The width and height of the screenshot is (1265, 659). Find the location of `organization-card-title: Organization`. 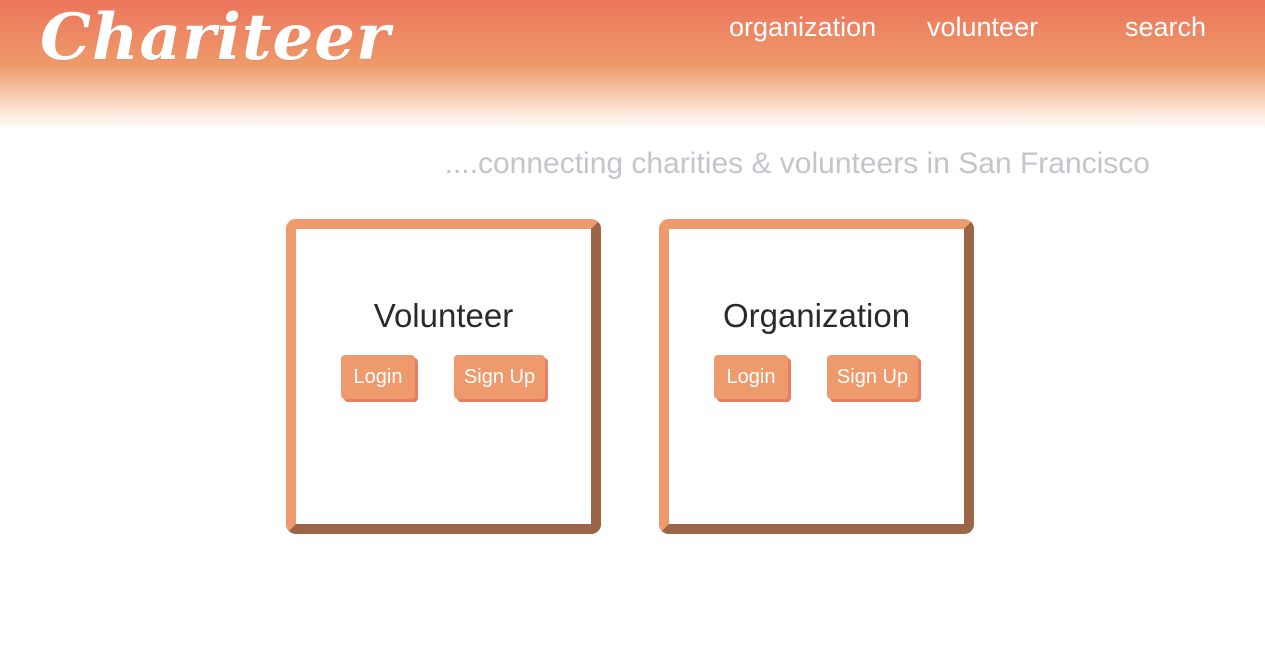

organization-card-title: Organization is located at coordinates (816, 315).